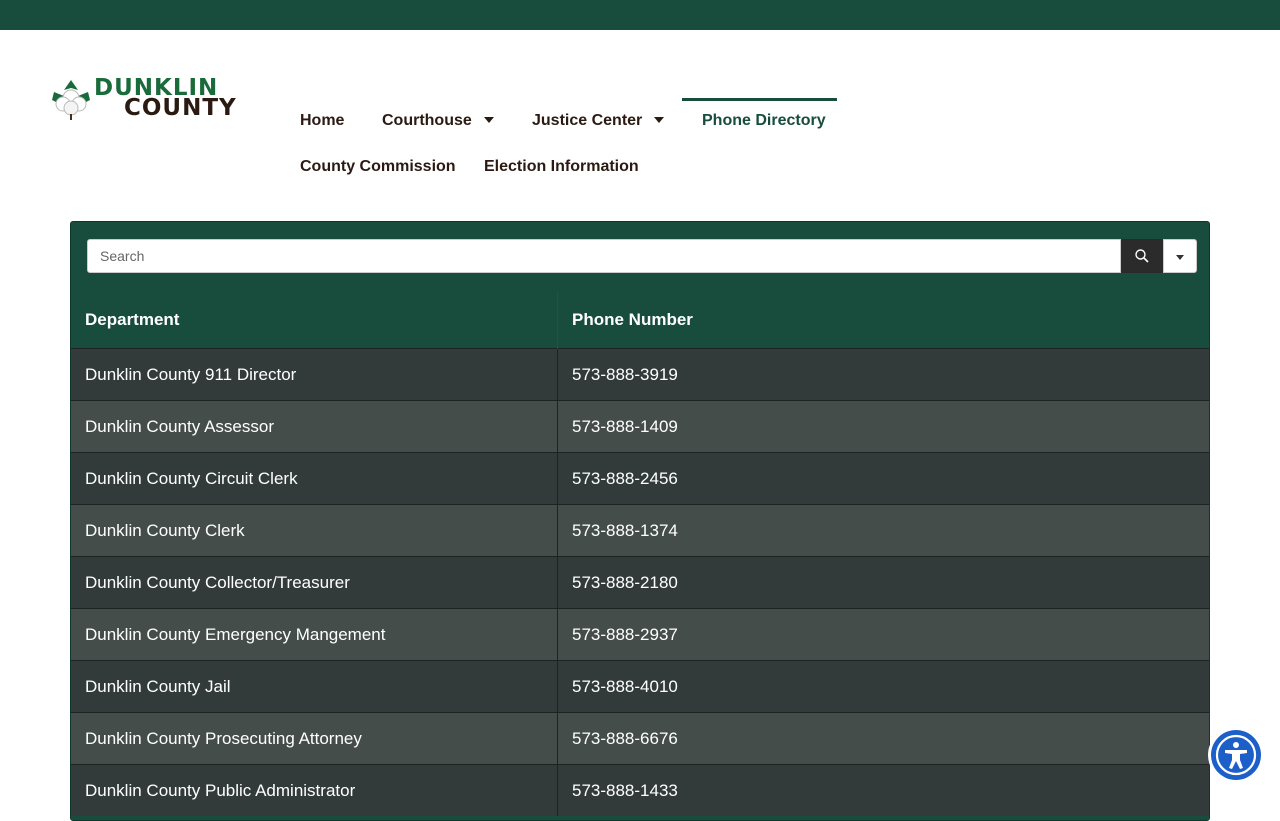 This screenshot has width=1280, height=821. Describe the element at coordinates (640, 15) in the screenshot. I see `top-bar` at that location.